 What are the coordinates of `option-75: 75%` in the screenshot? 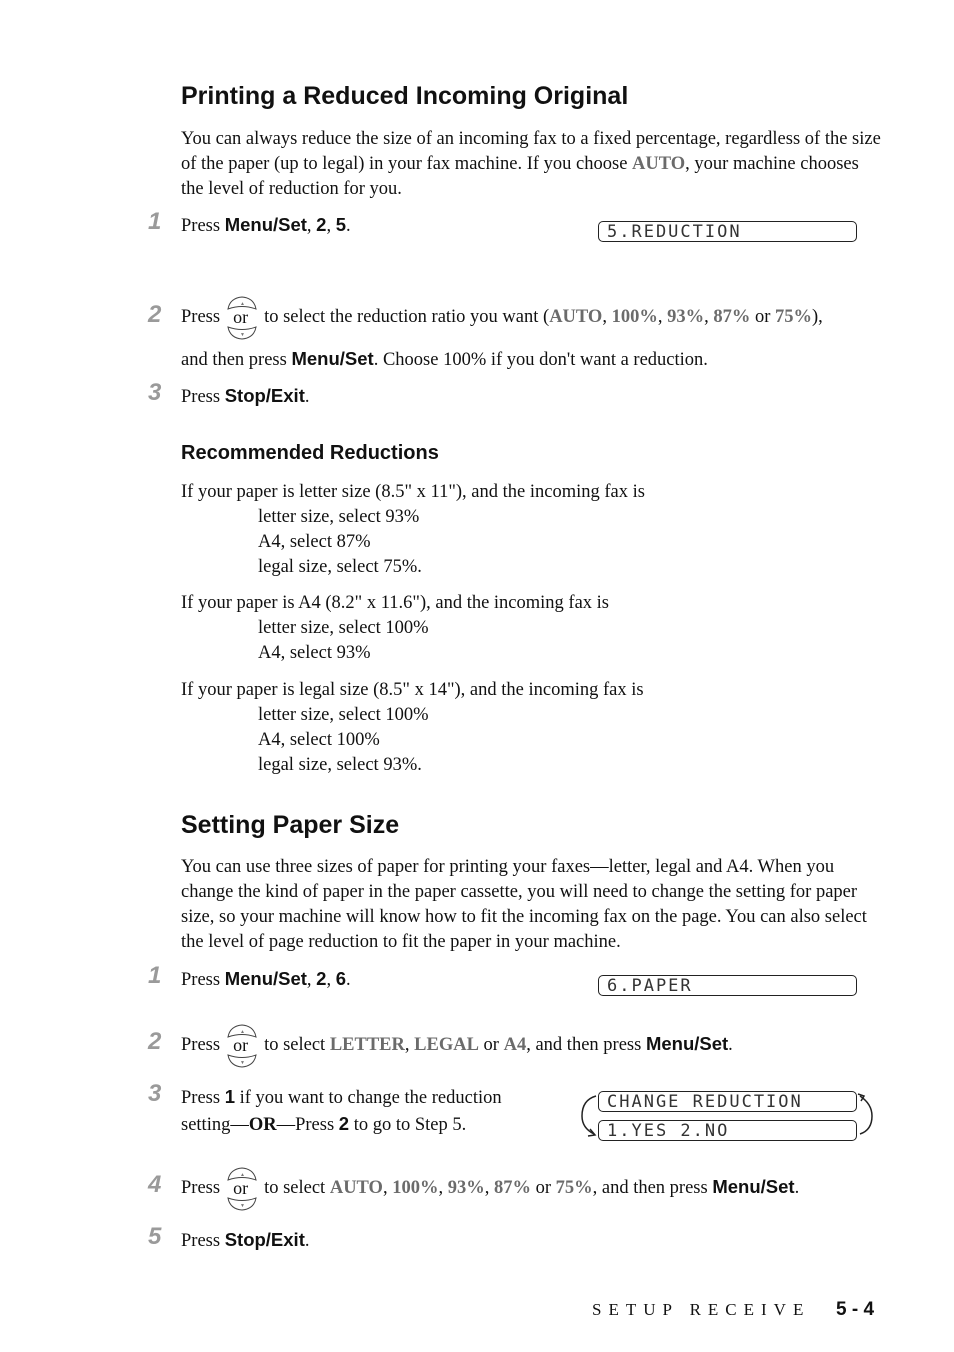 It's located at (574, 1188).